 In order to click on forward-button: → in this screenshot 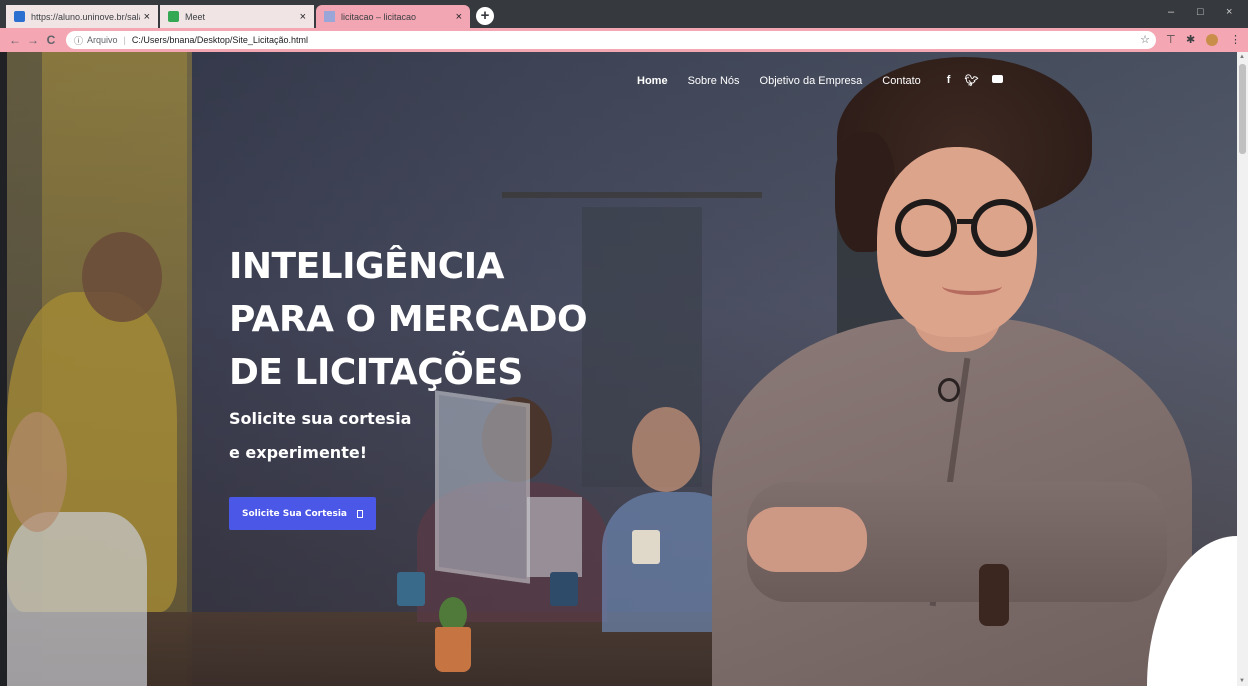, I will do `click(33, 40)`.